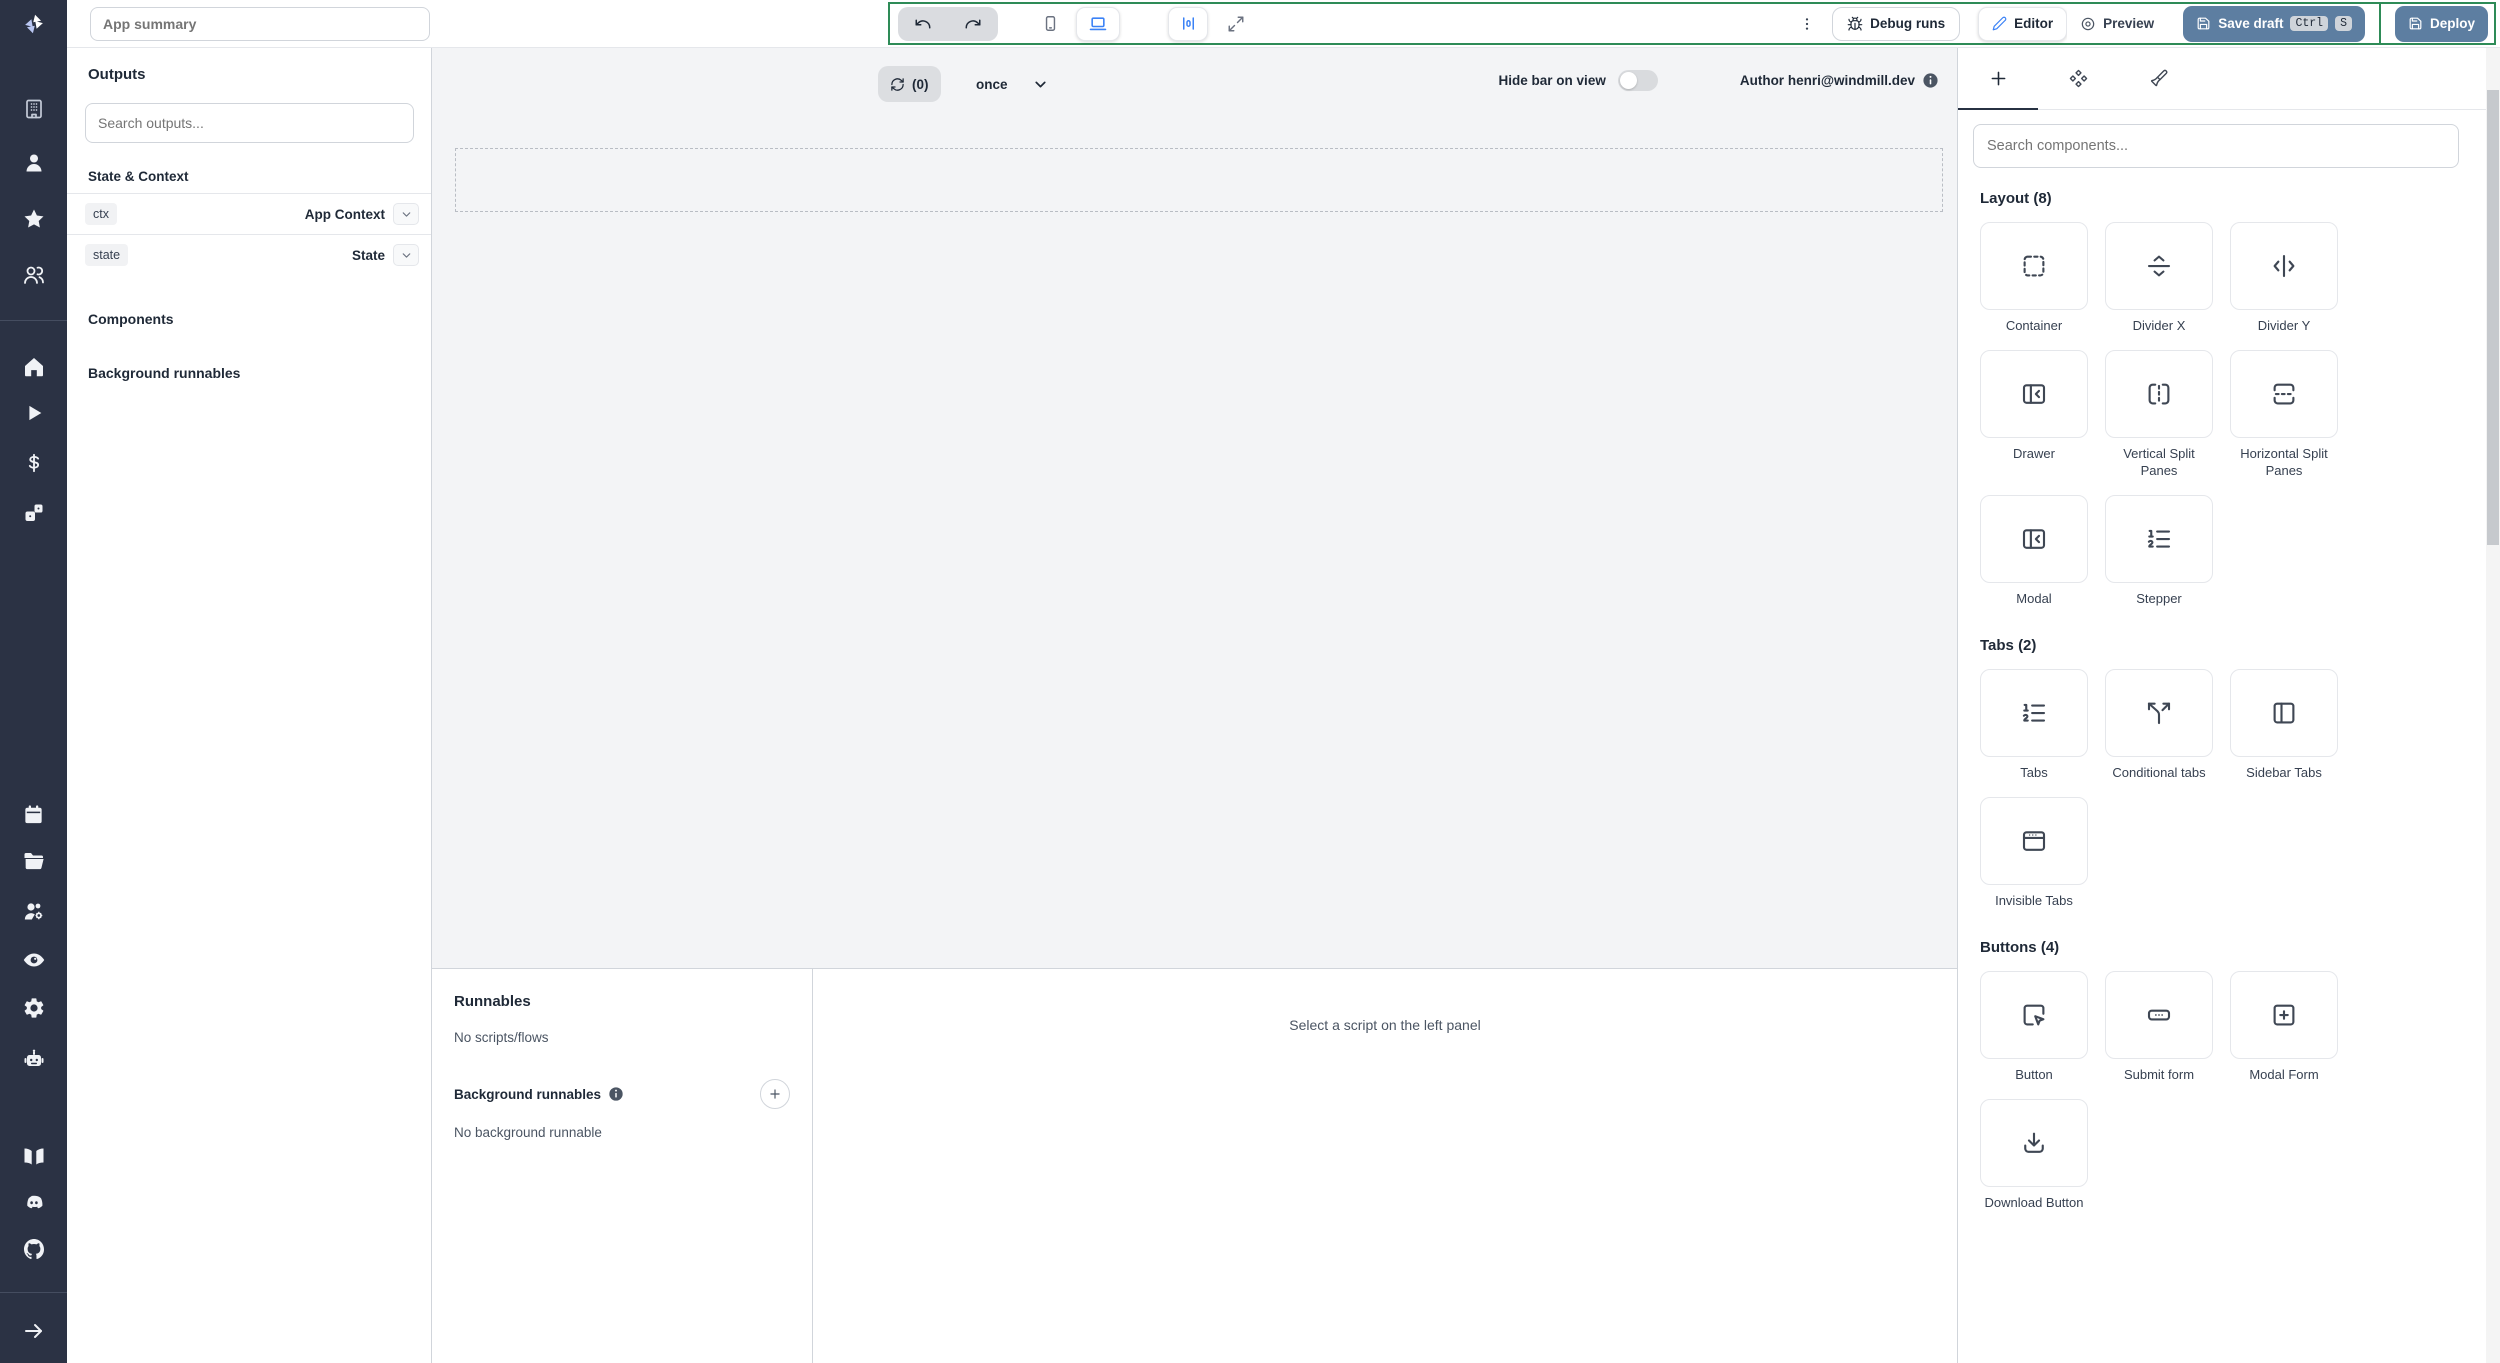 This screenshot has width=2500, height=1363. What do you see at coordinates (973, 24) in the screenshot?
I see `redo-button` at bounding box center [973, 24].